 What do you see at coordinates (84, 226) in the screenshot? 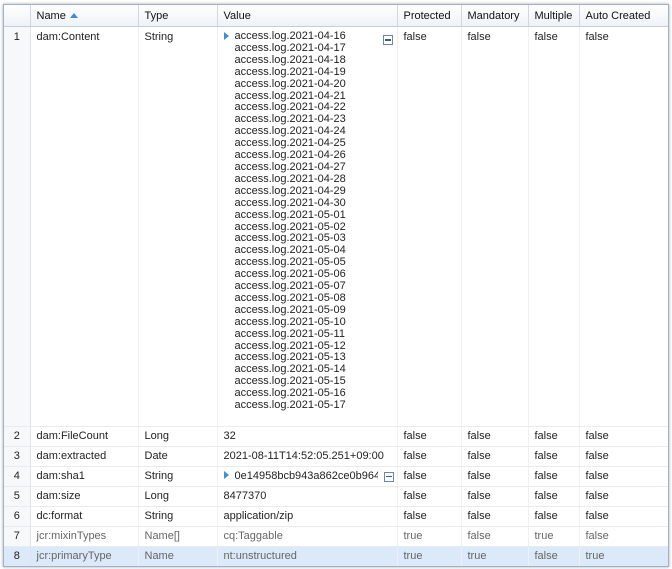
I see `property-name: dam:Content` at bounding box center [84, 226].